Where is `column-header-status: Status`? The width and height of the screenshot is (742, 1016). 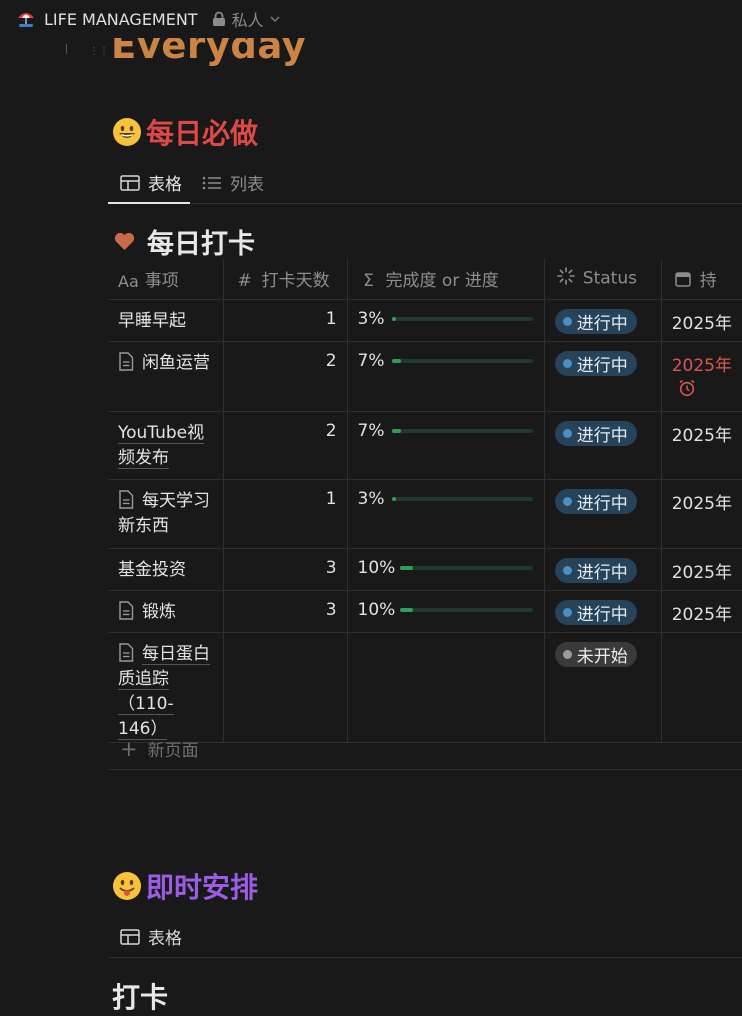 column-header-status: Status is located at coordinates (603, 279).